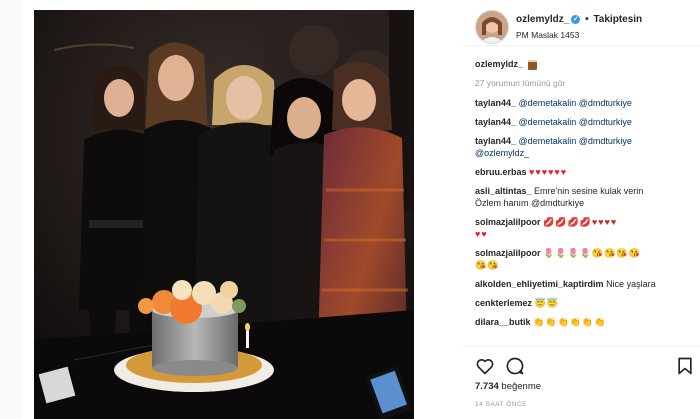 The width and height of the screenshot is (700, 419). I want to click on bookmark-icon, so click(685, 366).